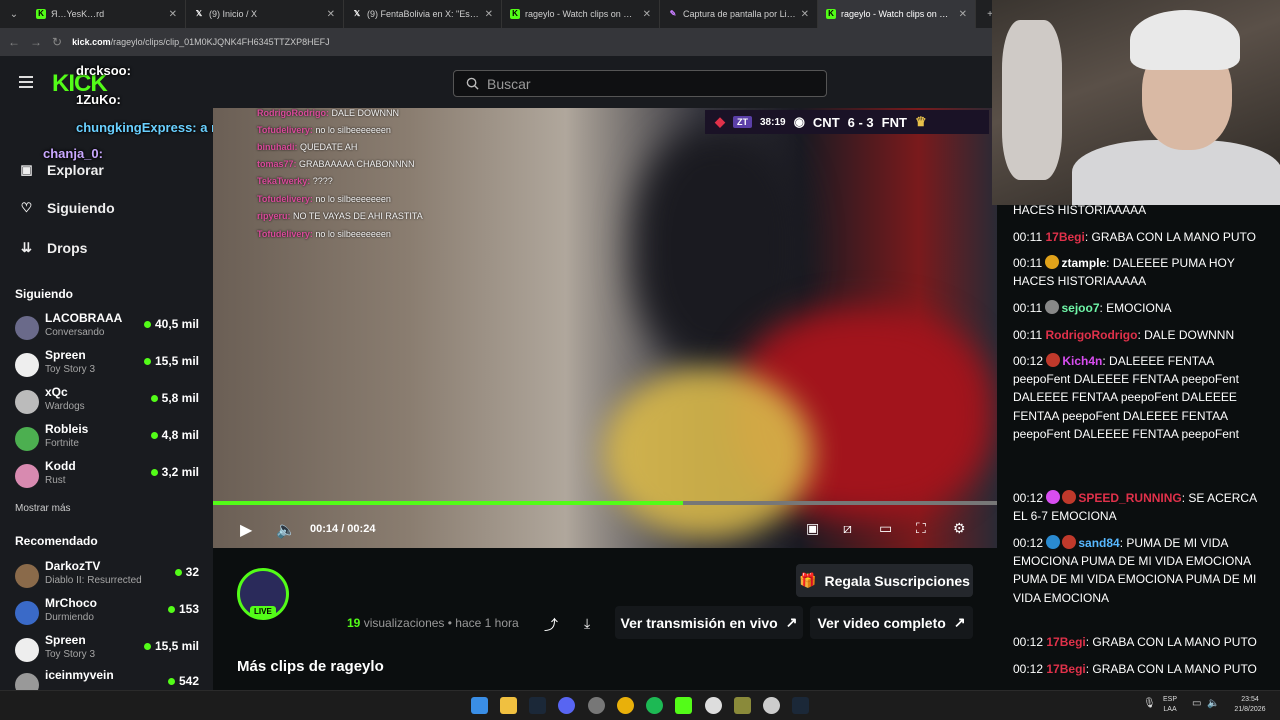 Image resolution: width=1280 pixels, height=720 pixels. Describe the element at coordinates (654, 705) in the screenshot. I see `spotify-icon` at that location.